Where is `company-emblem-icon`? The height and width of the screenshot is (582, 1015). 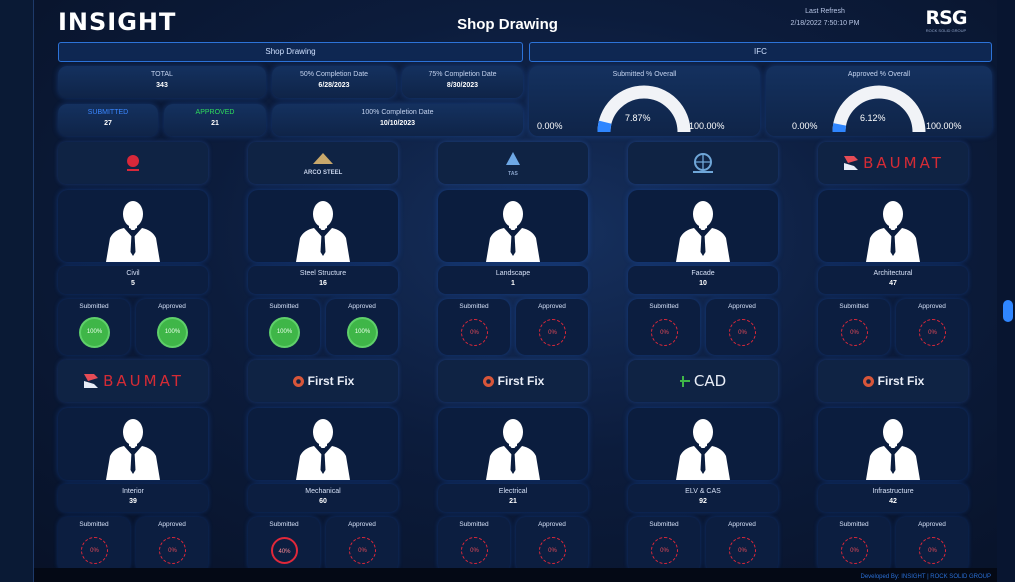 company-emblem-icon is located at coordinates (133, 163).